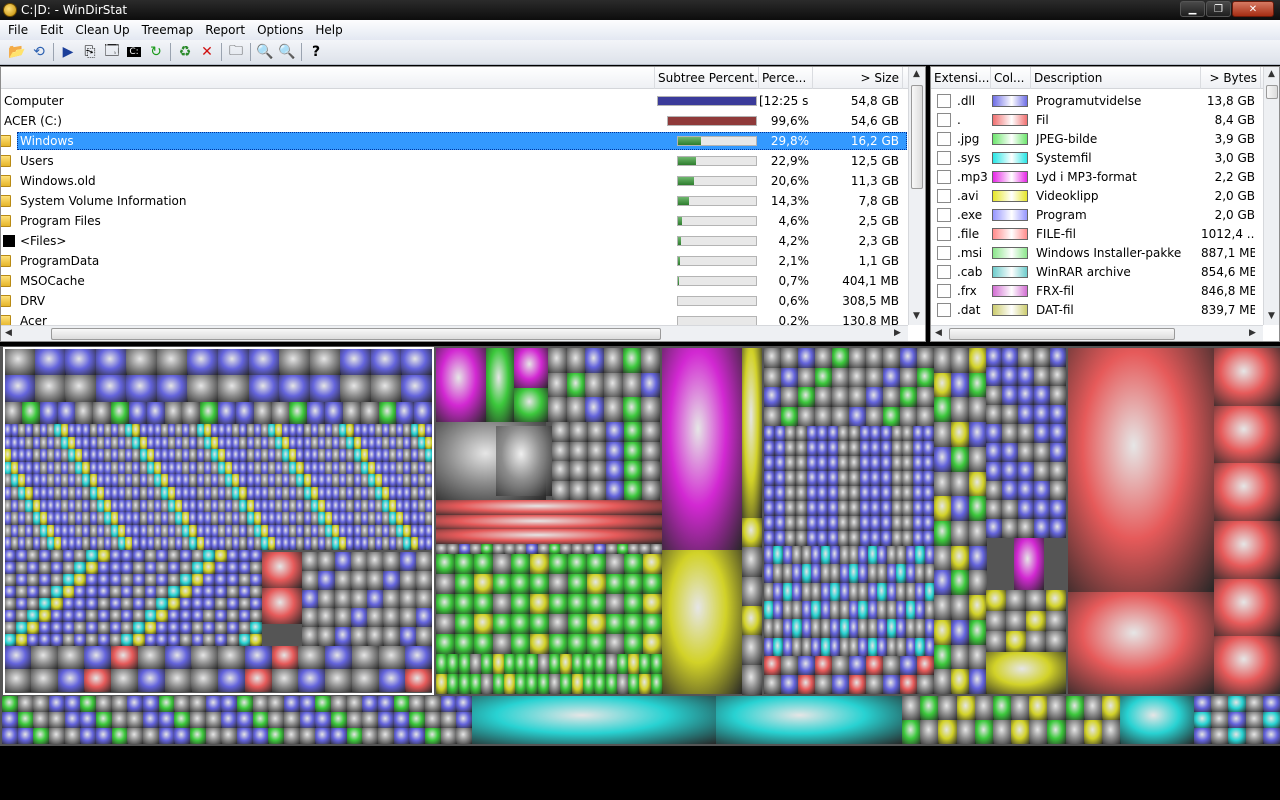 This screenshot has height=800, width=1280. I want to click on directory-row: Windows.old 20,6% 11,3 GB, so click(454, 181).